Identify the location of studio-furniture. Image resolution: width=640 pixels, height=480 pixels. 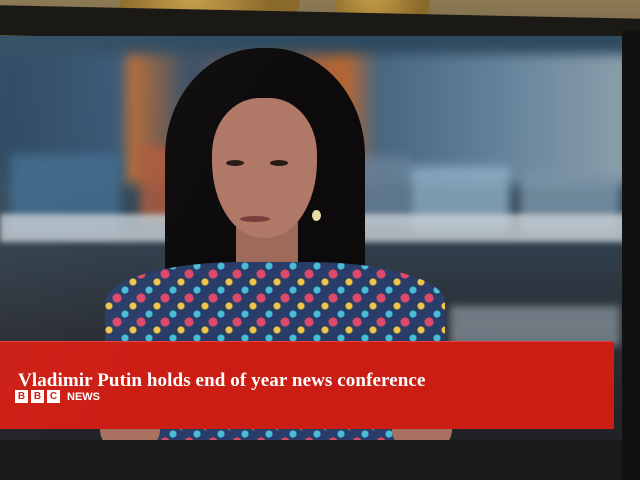
(535, 326).